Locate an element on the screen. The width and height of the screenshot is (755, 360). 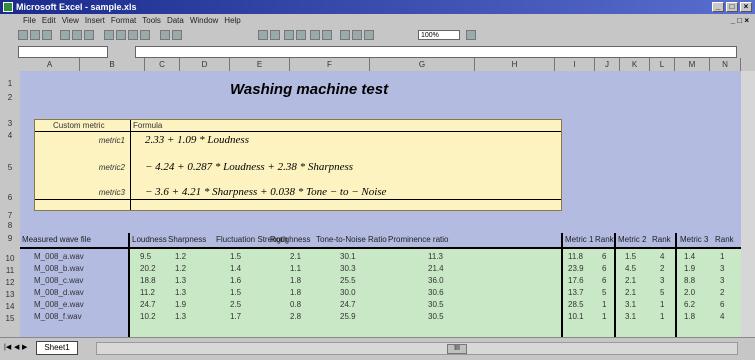
column-header: M is located at coordinates (692, 64).